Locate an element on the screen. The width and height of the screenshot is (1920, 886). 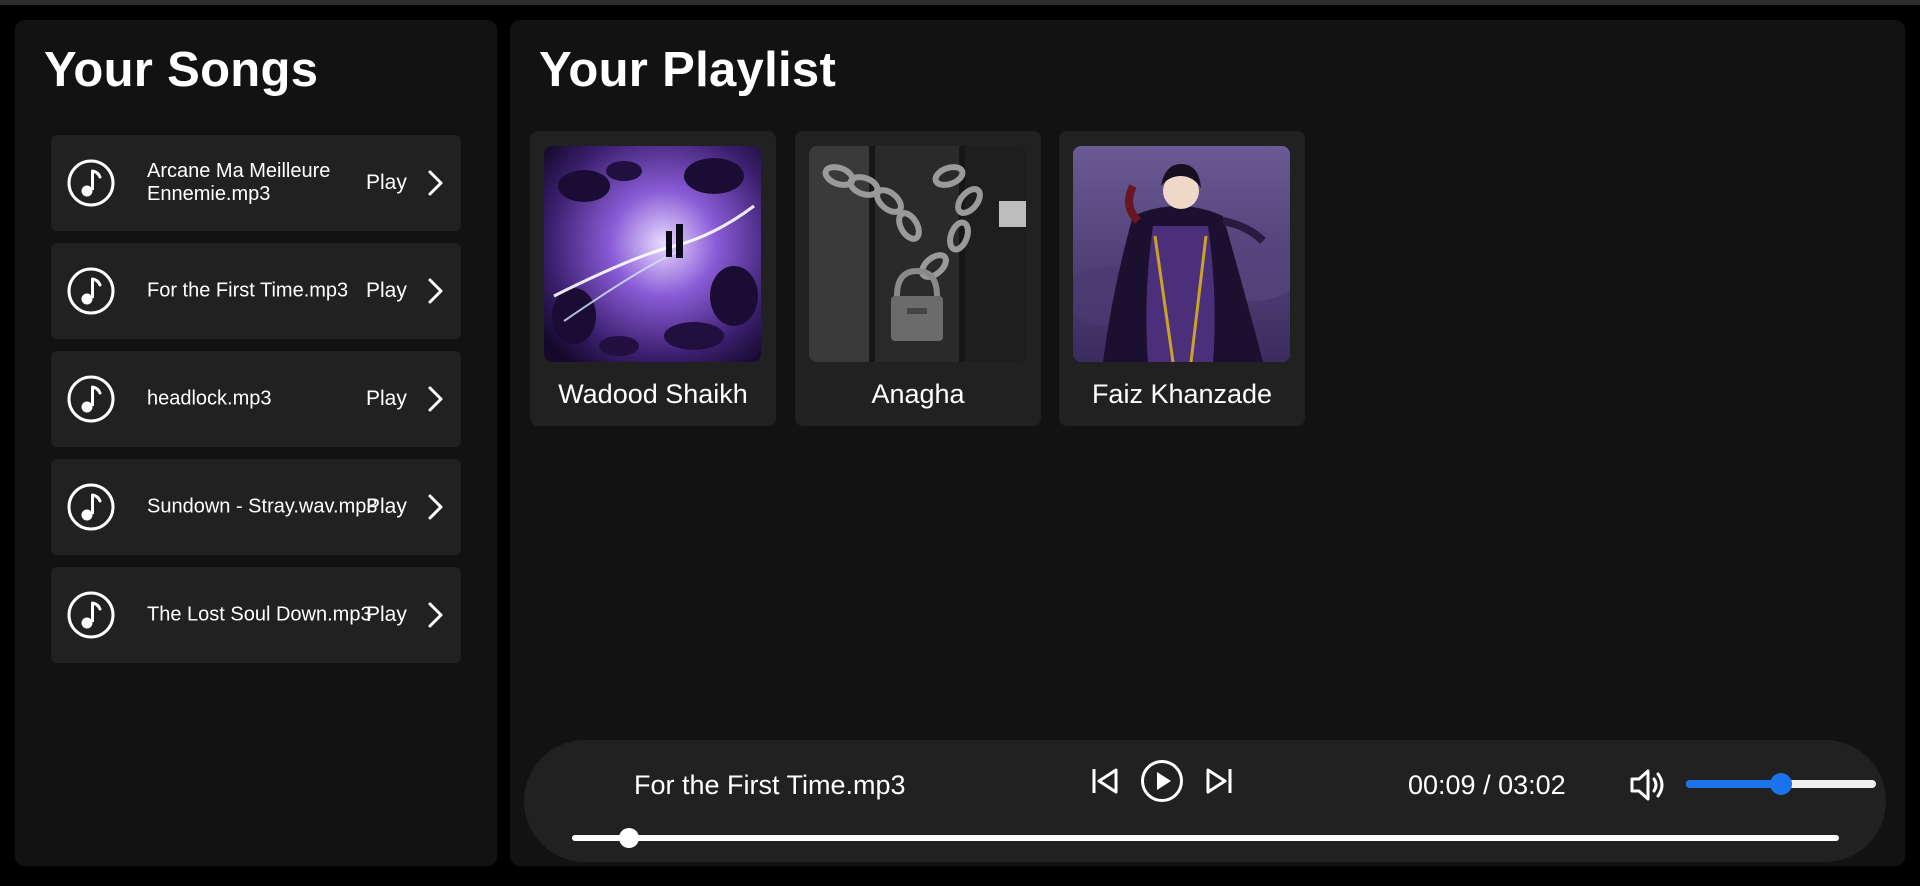
song-item: Sundown - Stray.wav.mp3 Play is located at coordinates (256, 507).